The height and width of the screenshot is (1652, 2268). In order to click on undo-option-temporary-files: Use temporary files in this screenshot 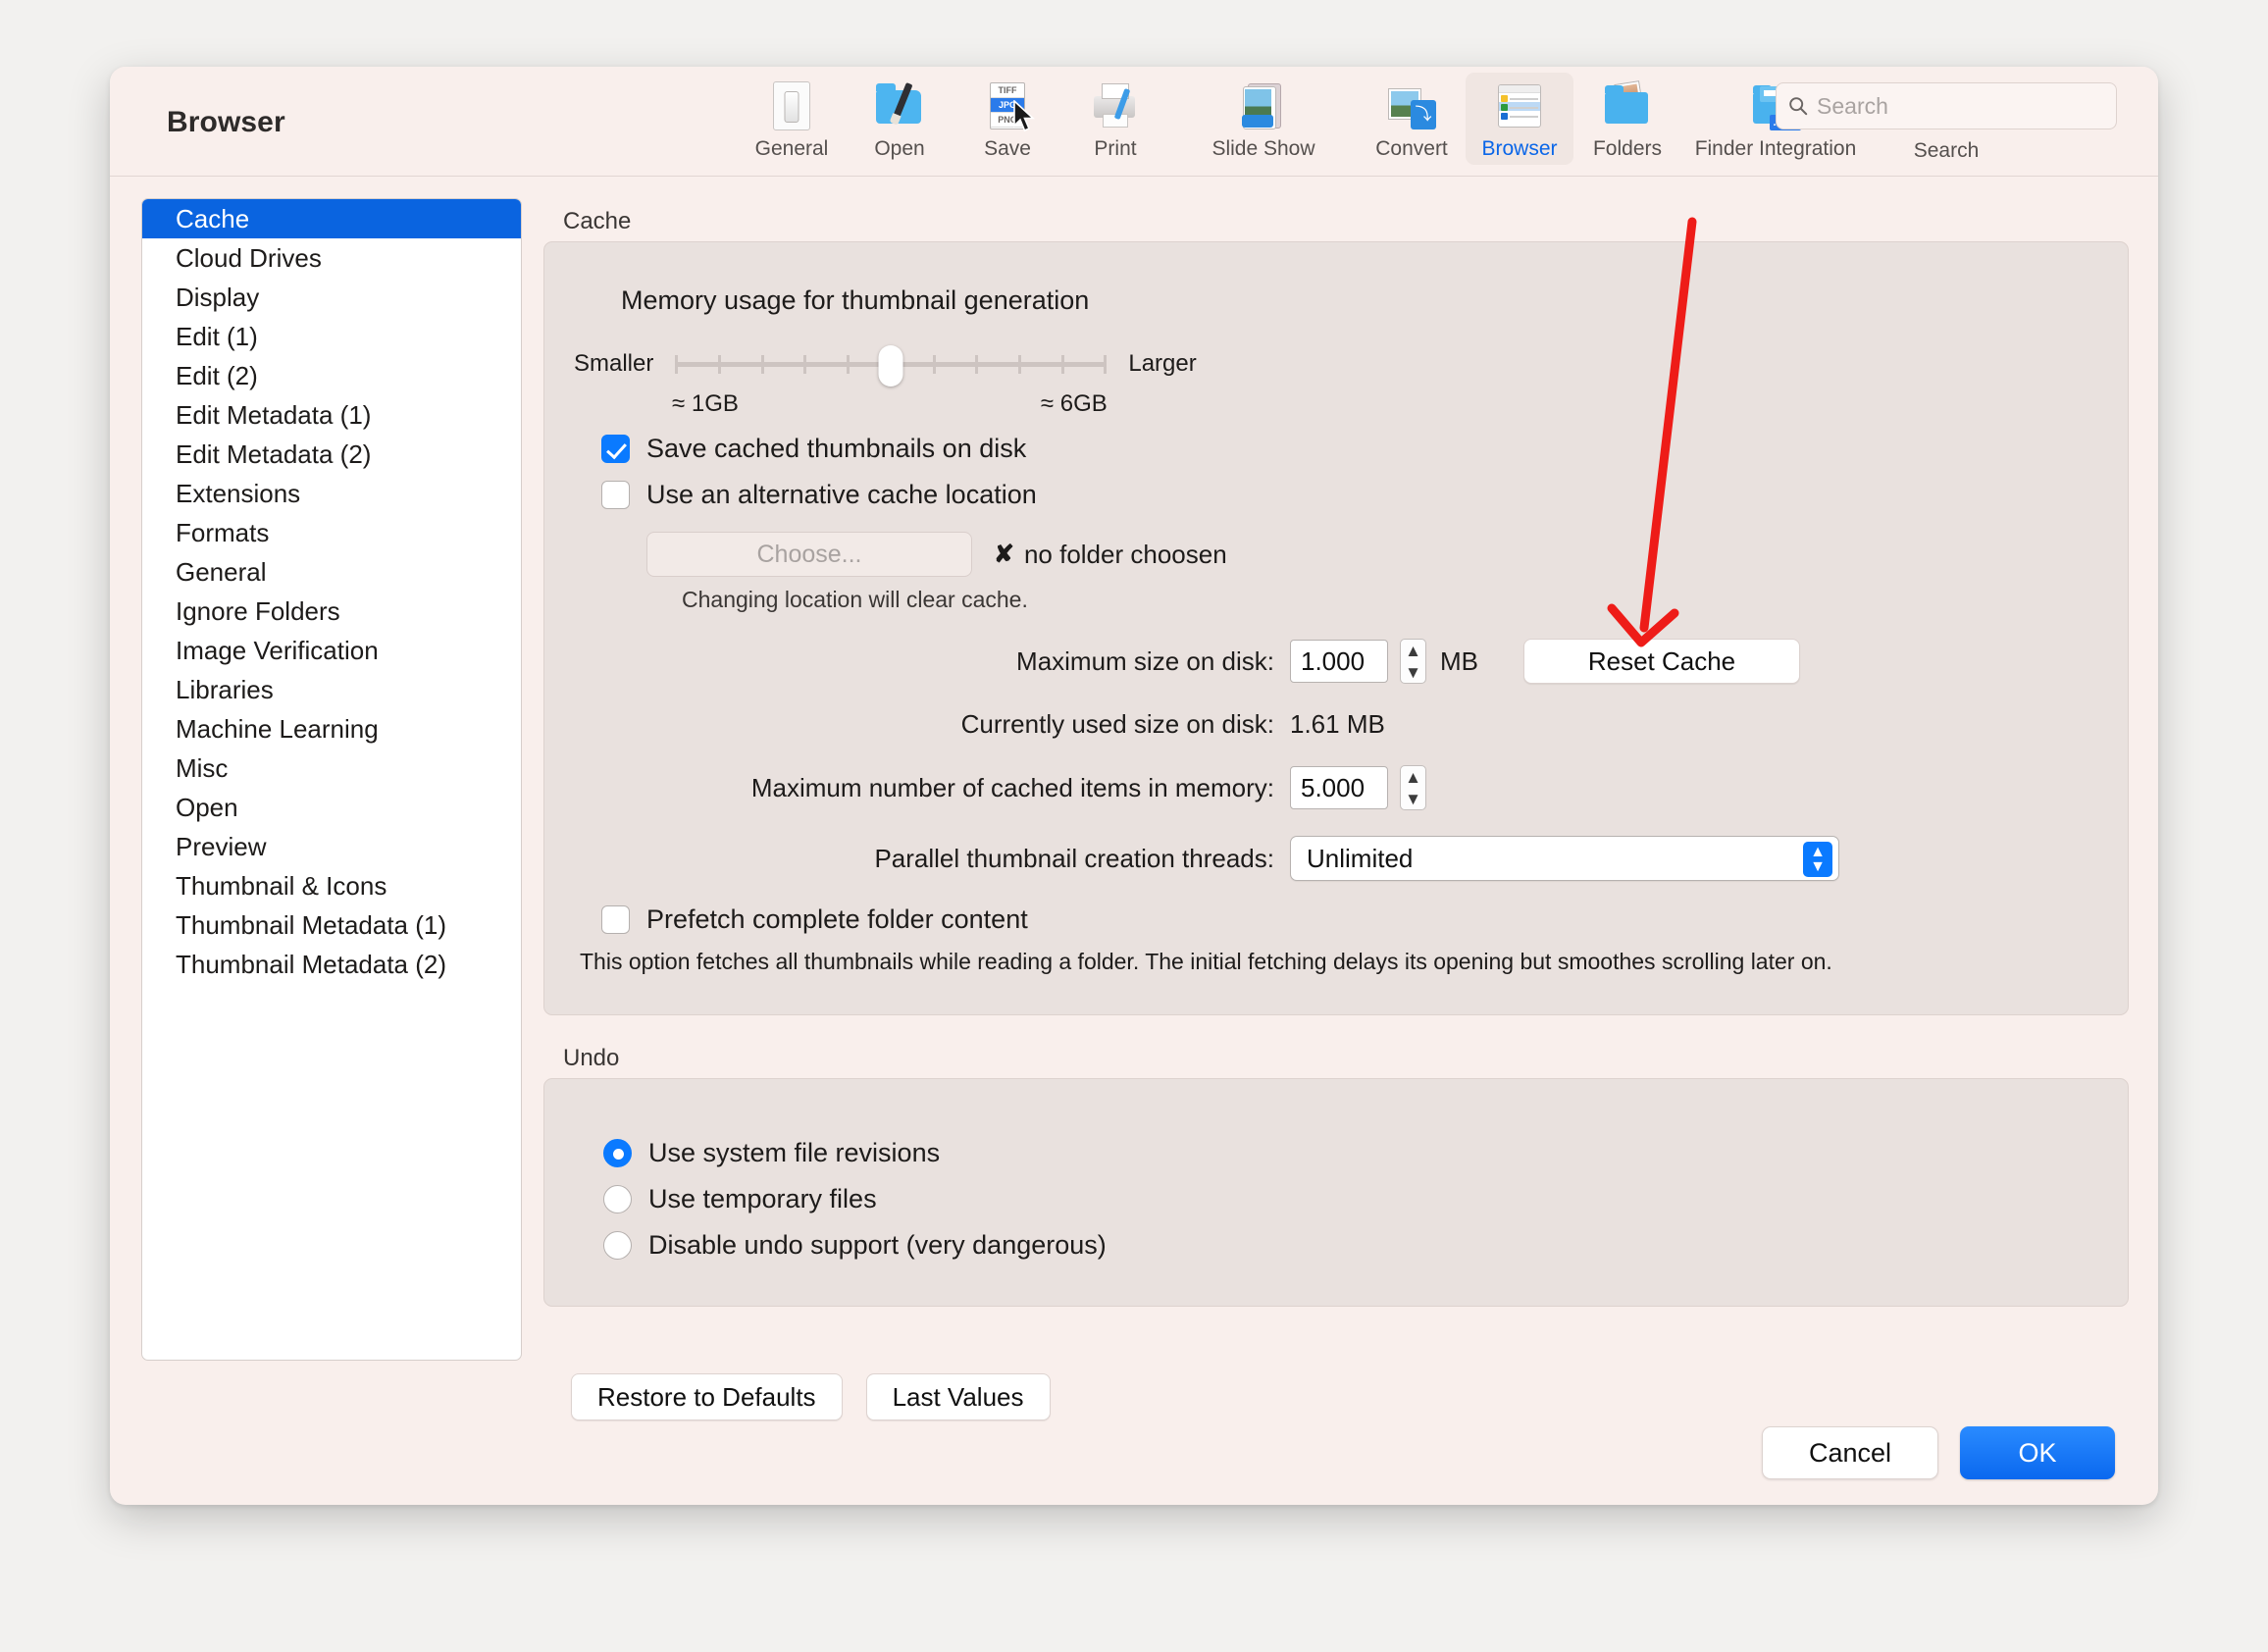, I will do `click(1336, 1199)`.